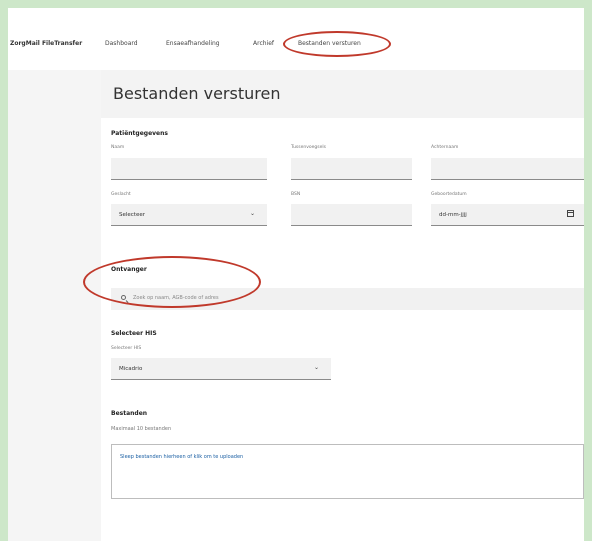 This screenshot has width=592, height=541. I want to click on label-his: Selecteer HIS, so click(126, 348).